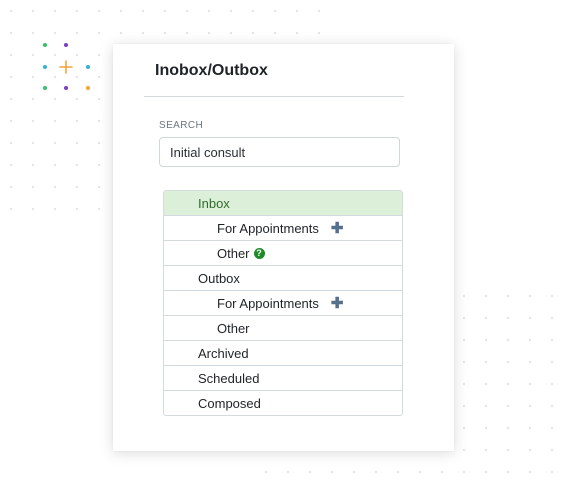  I want to click on tree-item-outbox-for-appointments: For Appointments ✚, so click(283, 302).